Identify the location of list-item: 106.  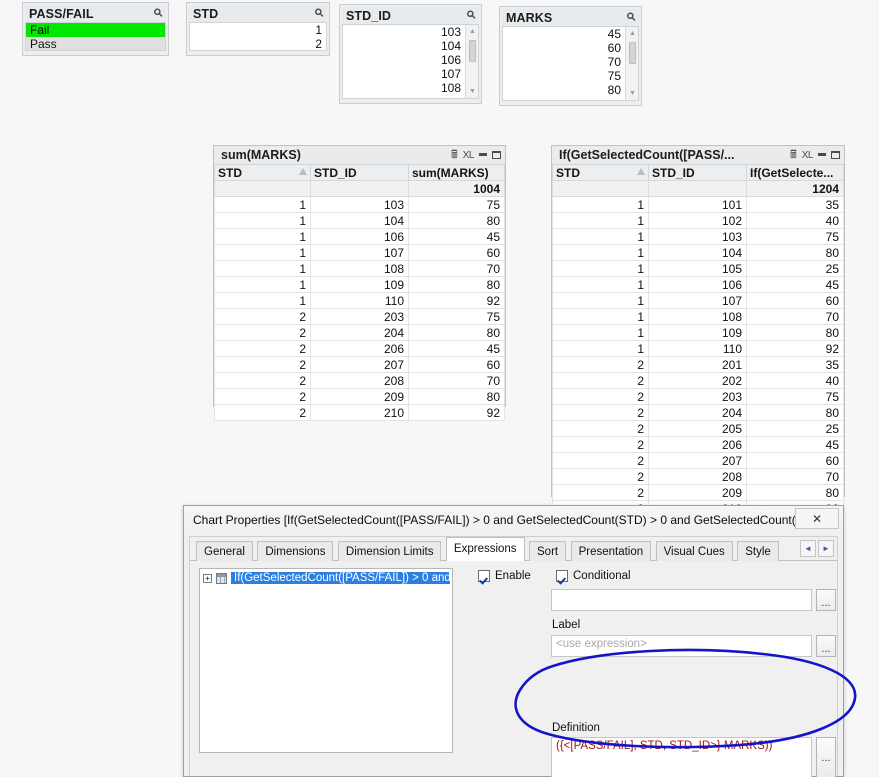
(404, 60).